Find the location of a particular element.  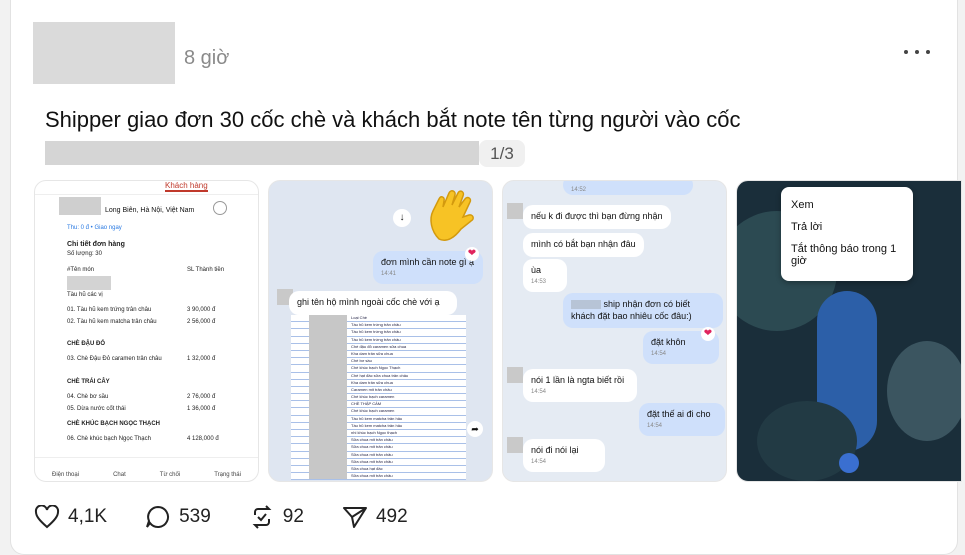

item-3-price: 1 32,000 đ is located at coordinates (201, 359).